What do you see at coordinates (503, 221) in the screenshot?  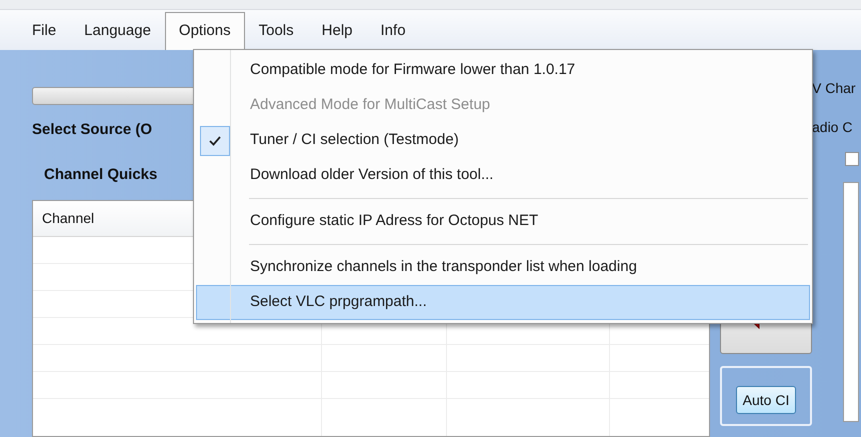 I see `menu-item: Configure static IP Adress for Octopus NET` at bounding box center [503, 221].